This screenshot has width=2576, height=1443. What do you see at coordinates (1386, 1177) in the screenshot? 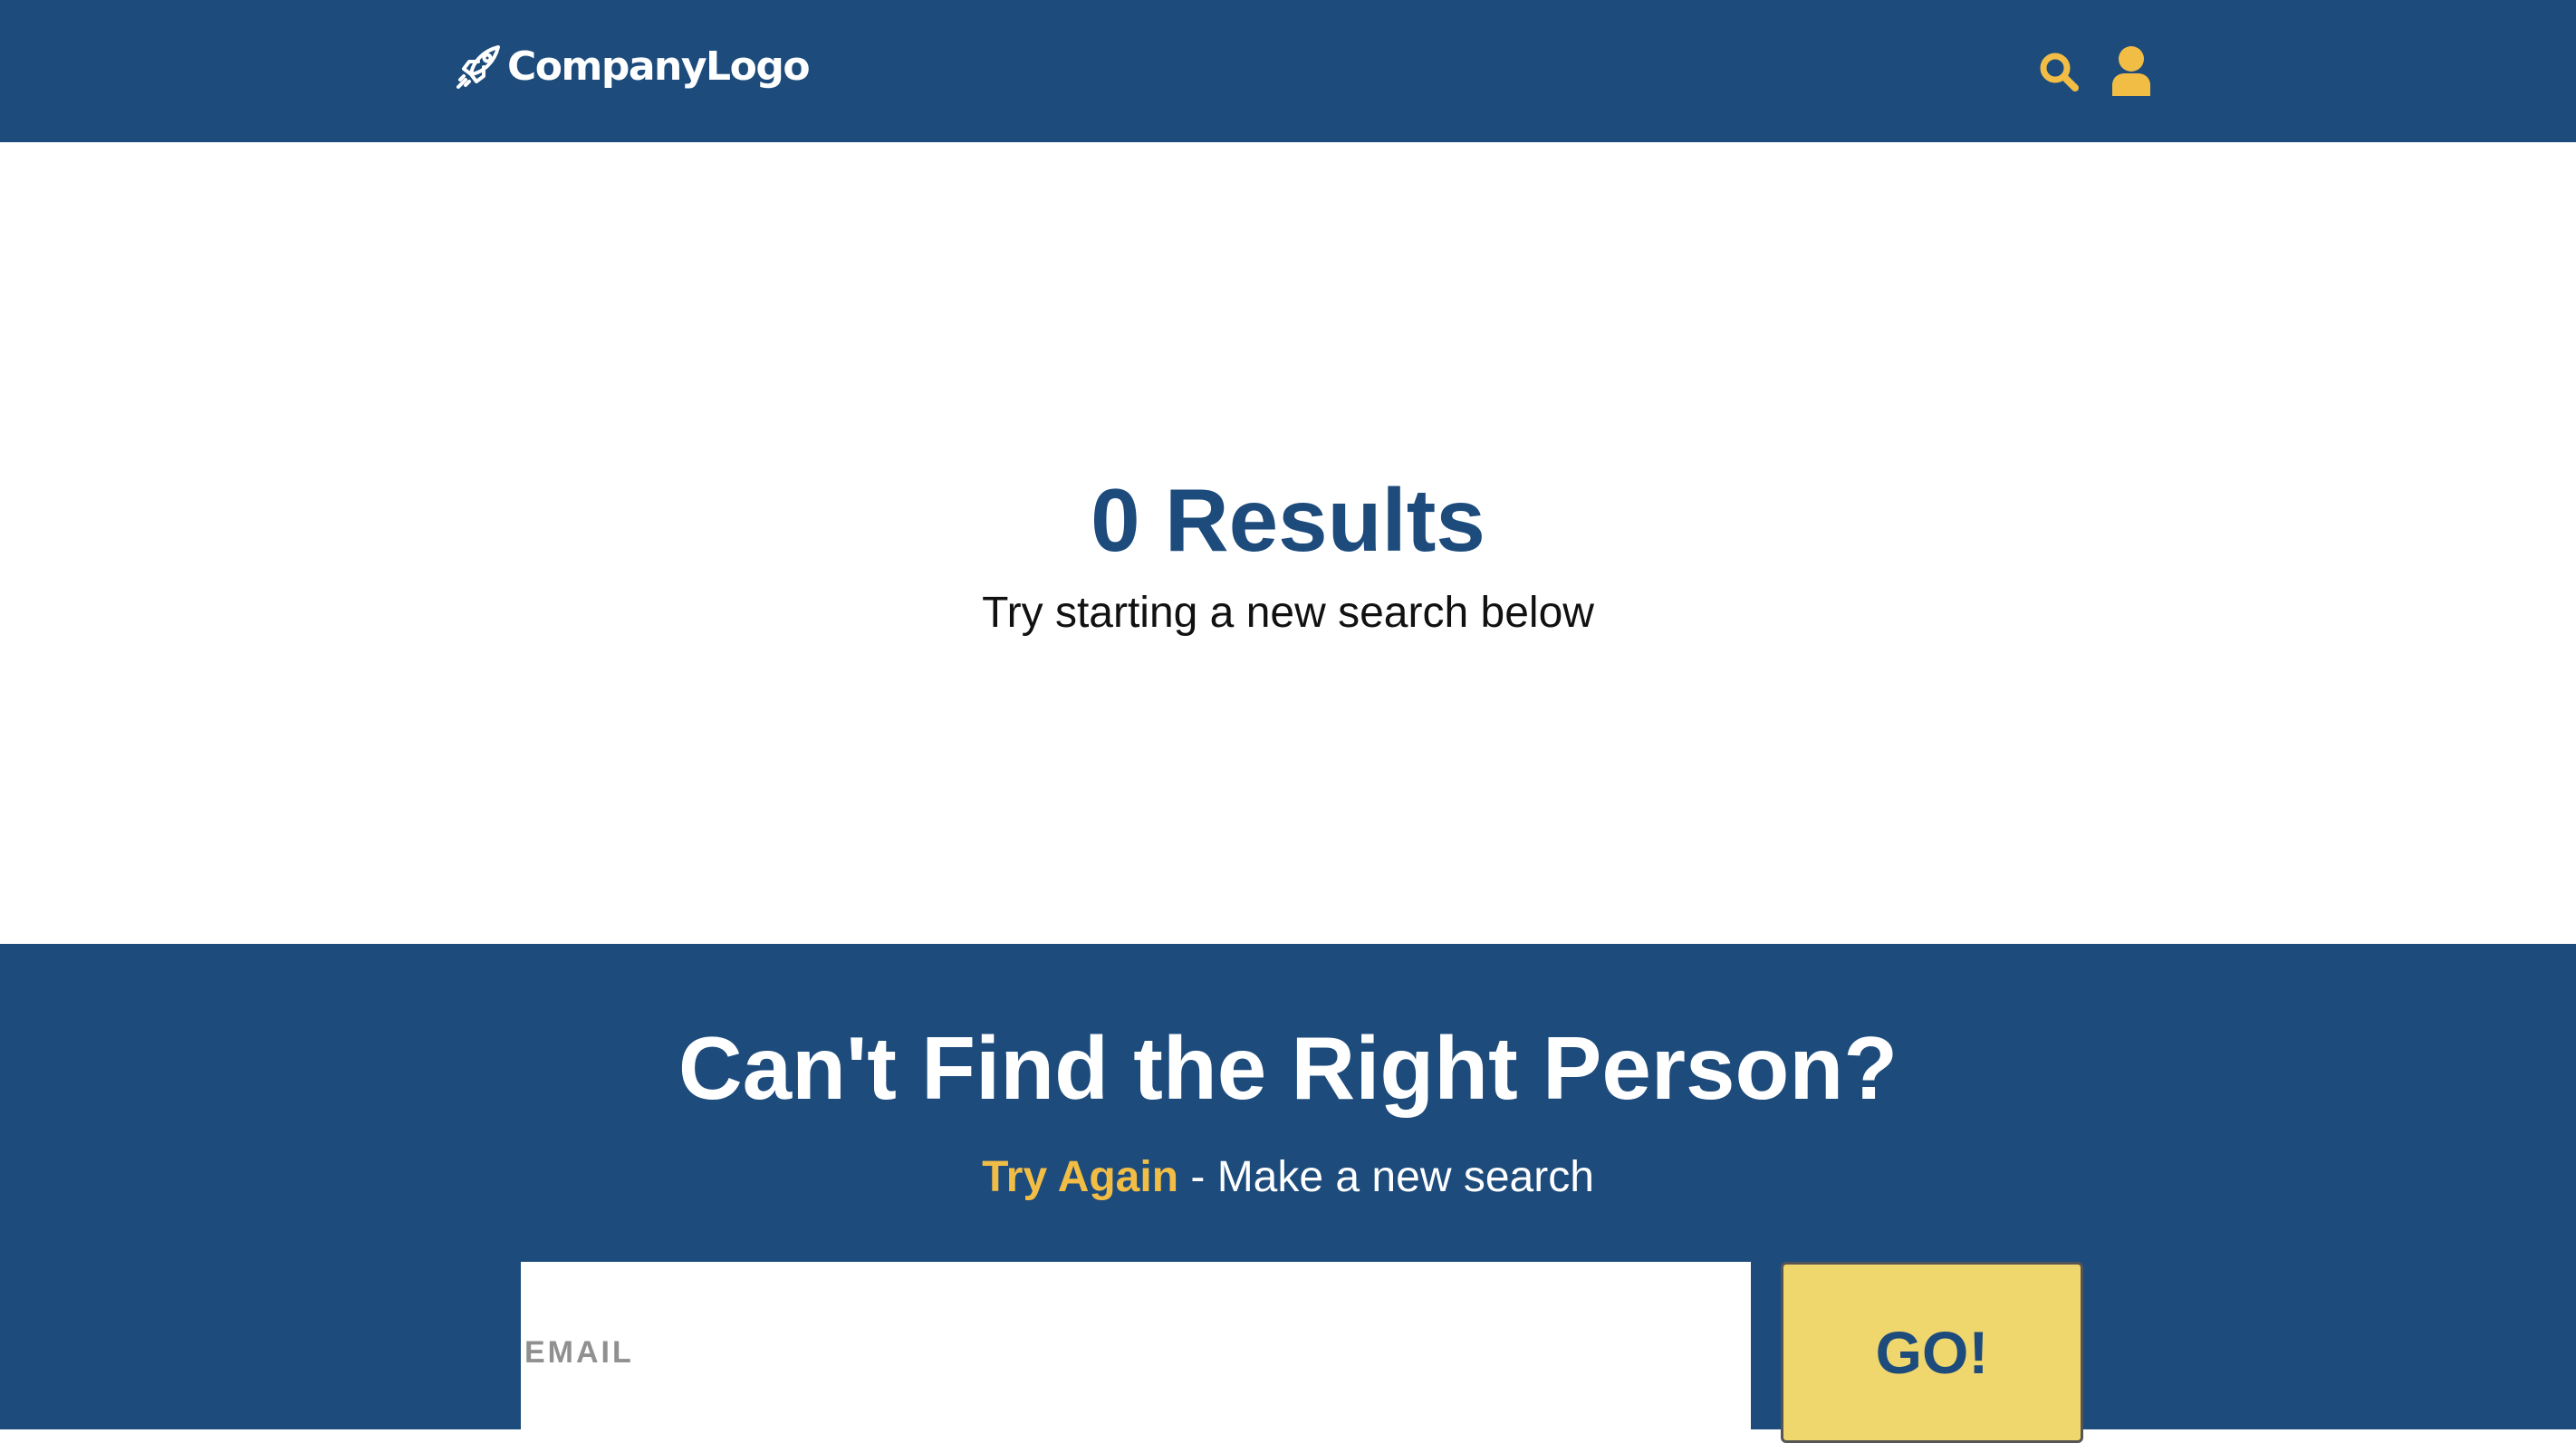
I see `cta-subtitle-text: - Make a new search` at bounding box center [1386, 1177].